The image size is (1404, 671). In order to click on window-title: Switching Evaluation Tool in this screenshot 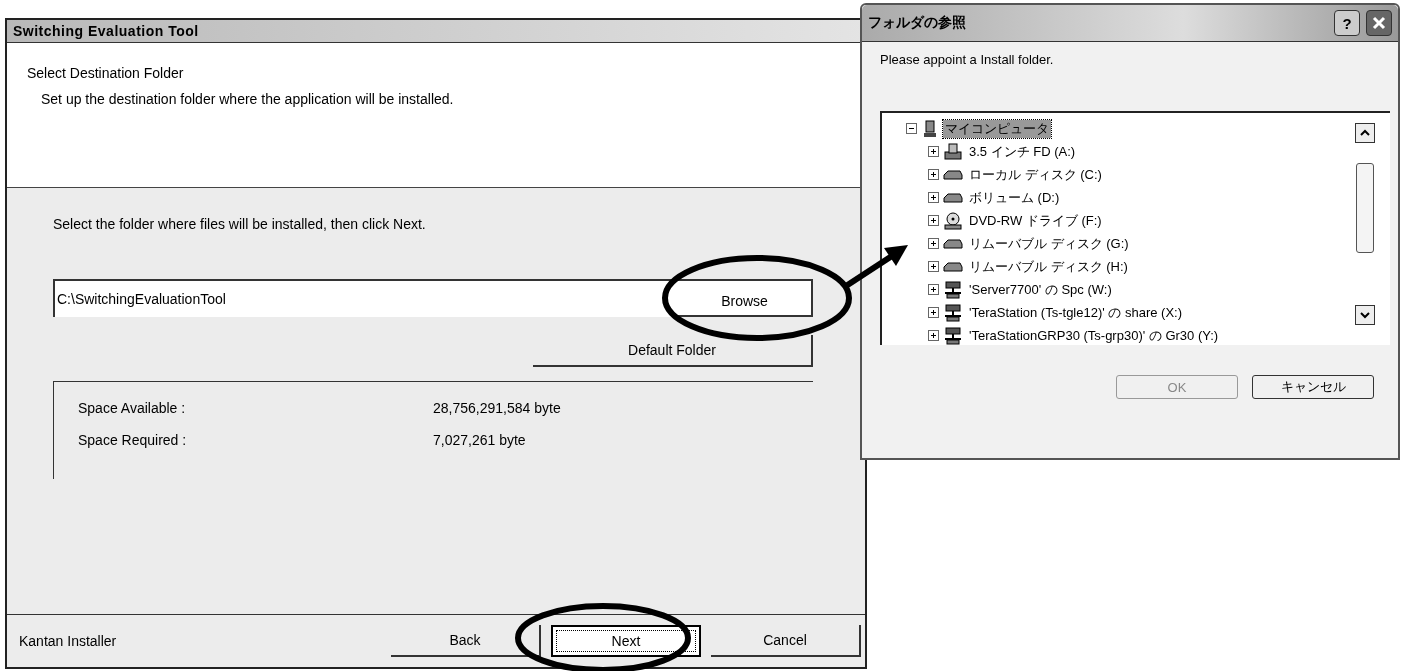, I will do `click(106, 31)`.